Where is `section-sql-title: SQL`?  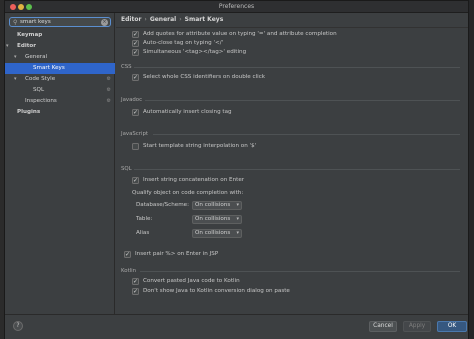 section-sql-title: SQL is located at coordinates (126, 169).